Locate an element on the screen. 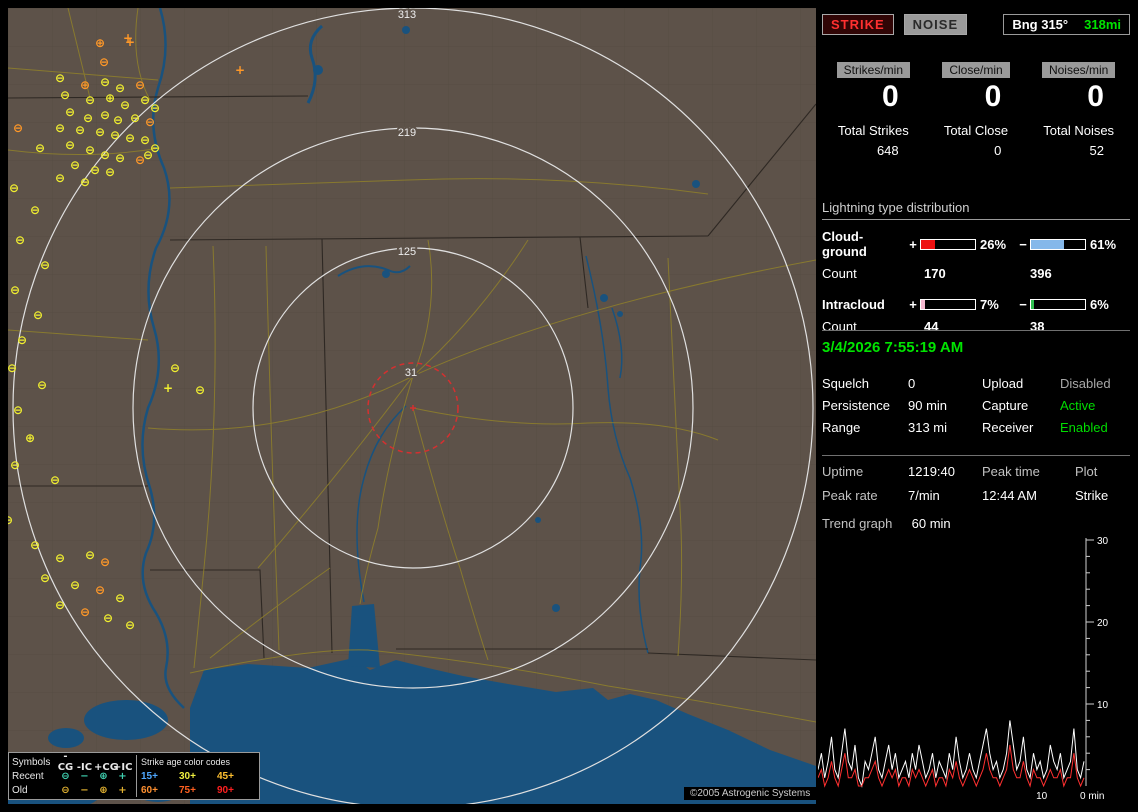  noise-indicator-button: NOISE is located at coordinates (935, 24).